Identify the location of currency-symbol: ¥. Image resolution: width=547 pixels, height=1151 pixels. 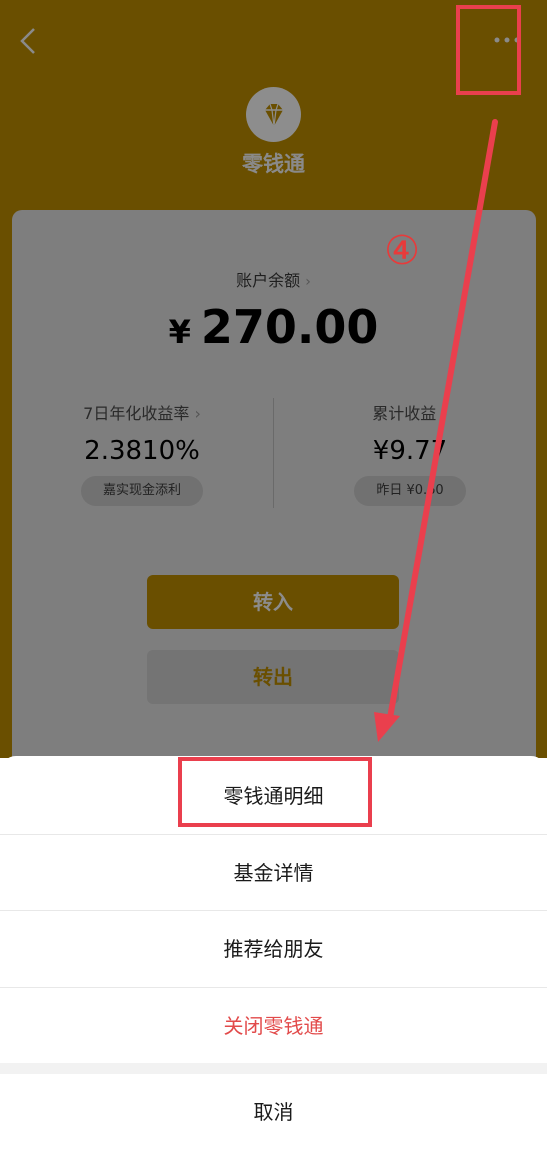
(179, 332).